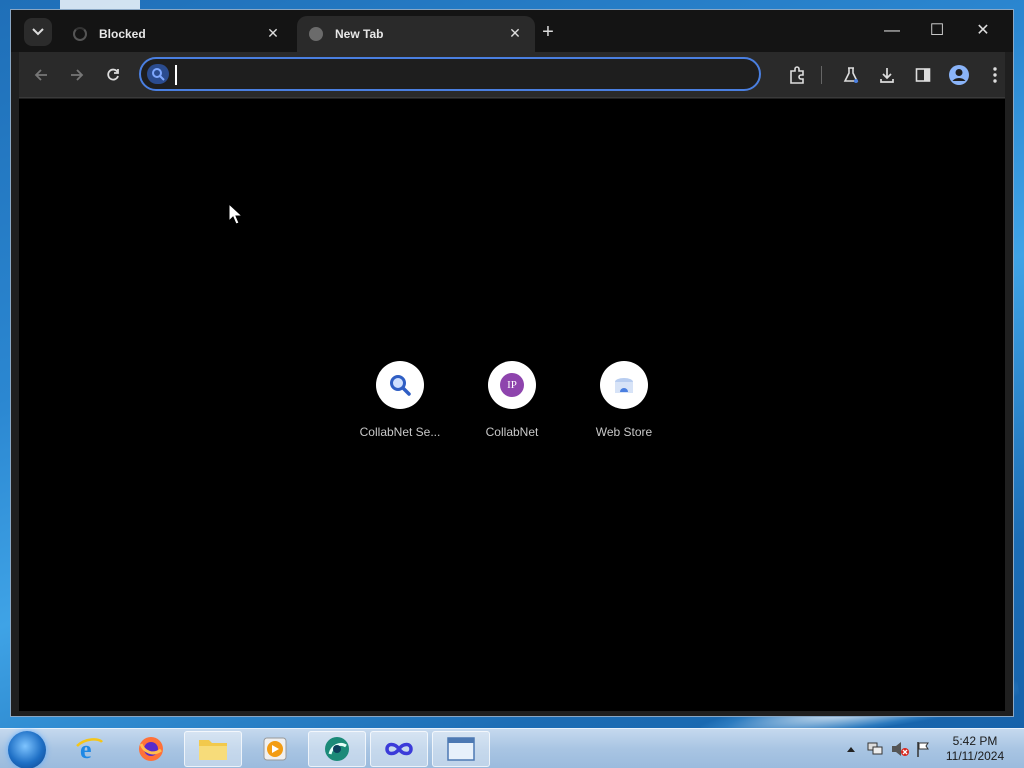 The width and height of the screenshot is (1024, 768). What do you see at coordinates (983, 31) in the screenshot?
I see `close-window-button: ✕` at bounding box center [983, 31].